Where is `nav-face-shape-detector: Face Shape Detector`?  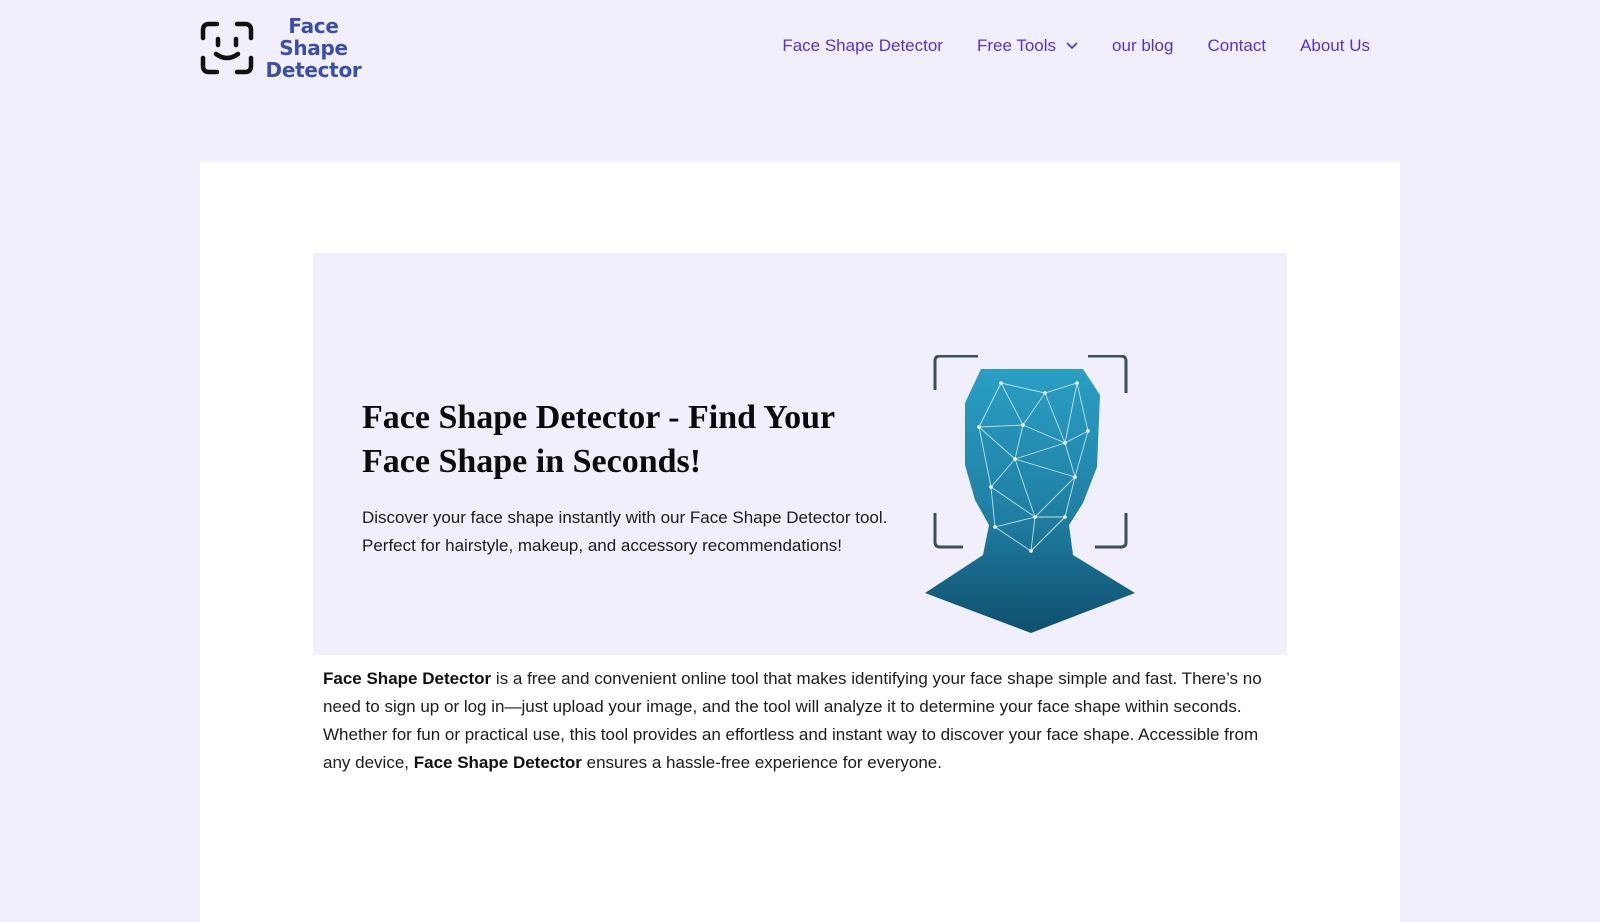 nav-face-shape-detector: Face Shape Detector is located at coordinates (862, 46).